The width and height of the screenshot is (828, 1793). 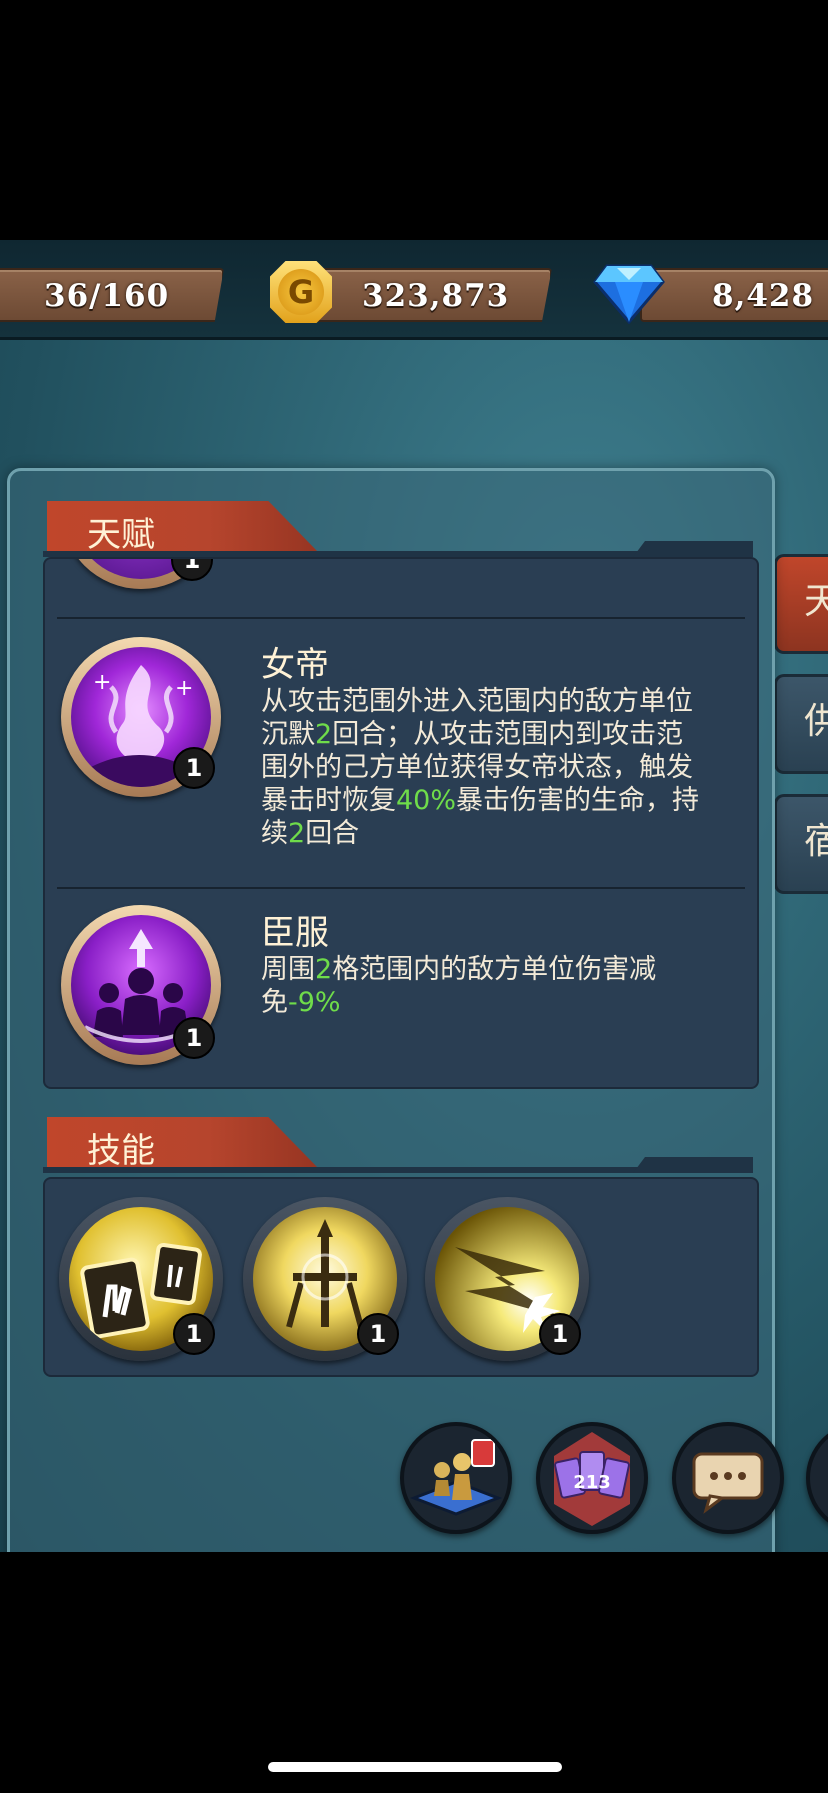 I want to click on cards-number-text: 213, so click(x=592, y=1482).